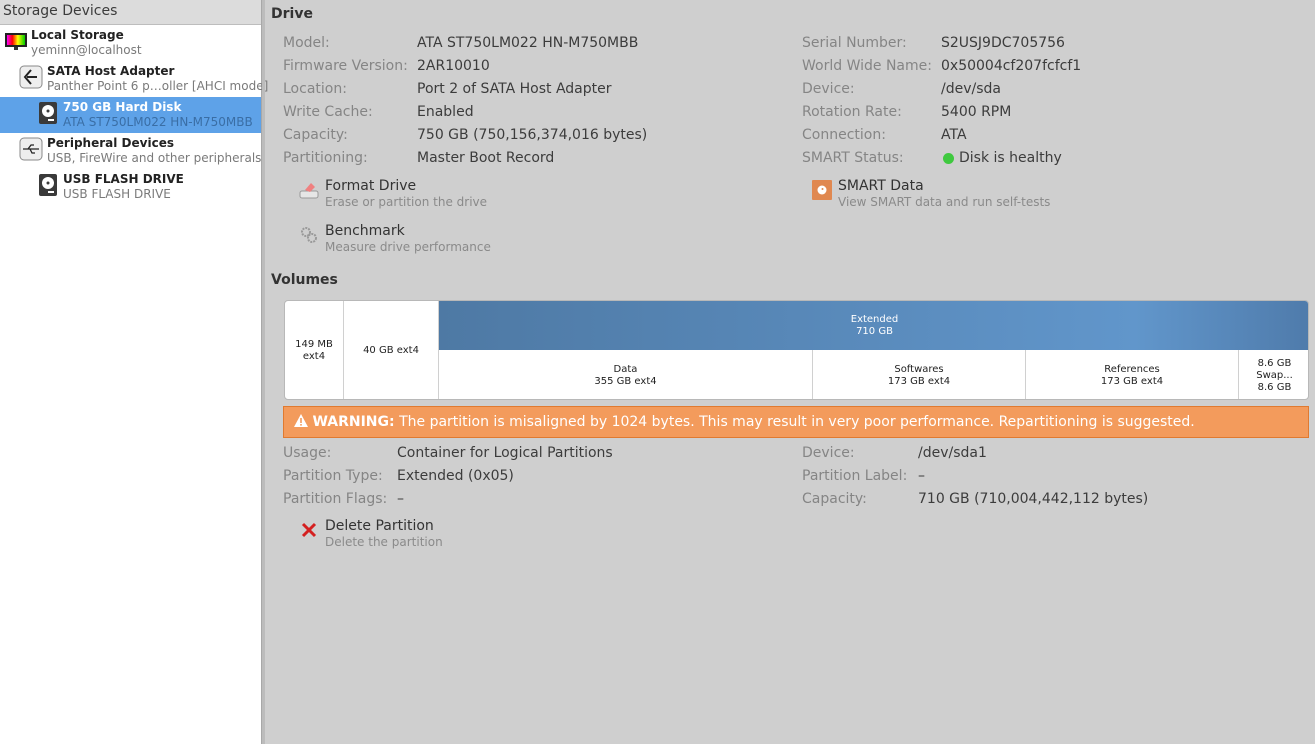 The image size is (1315, 744). Describe the element at coordinates (110, 143) in the screenshot. I see `sidebar-item-title: Peripheral Devices` at that location.